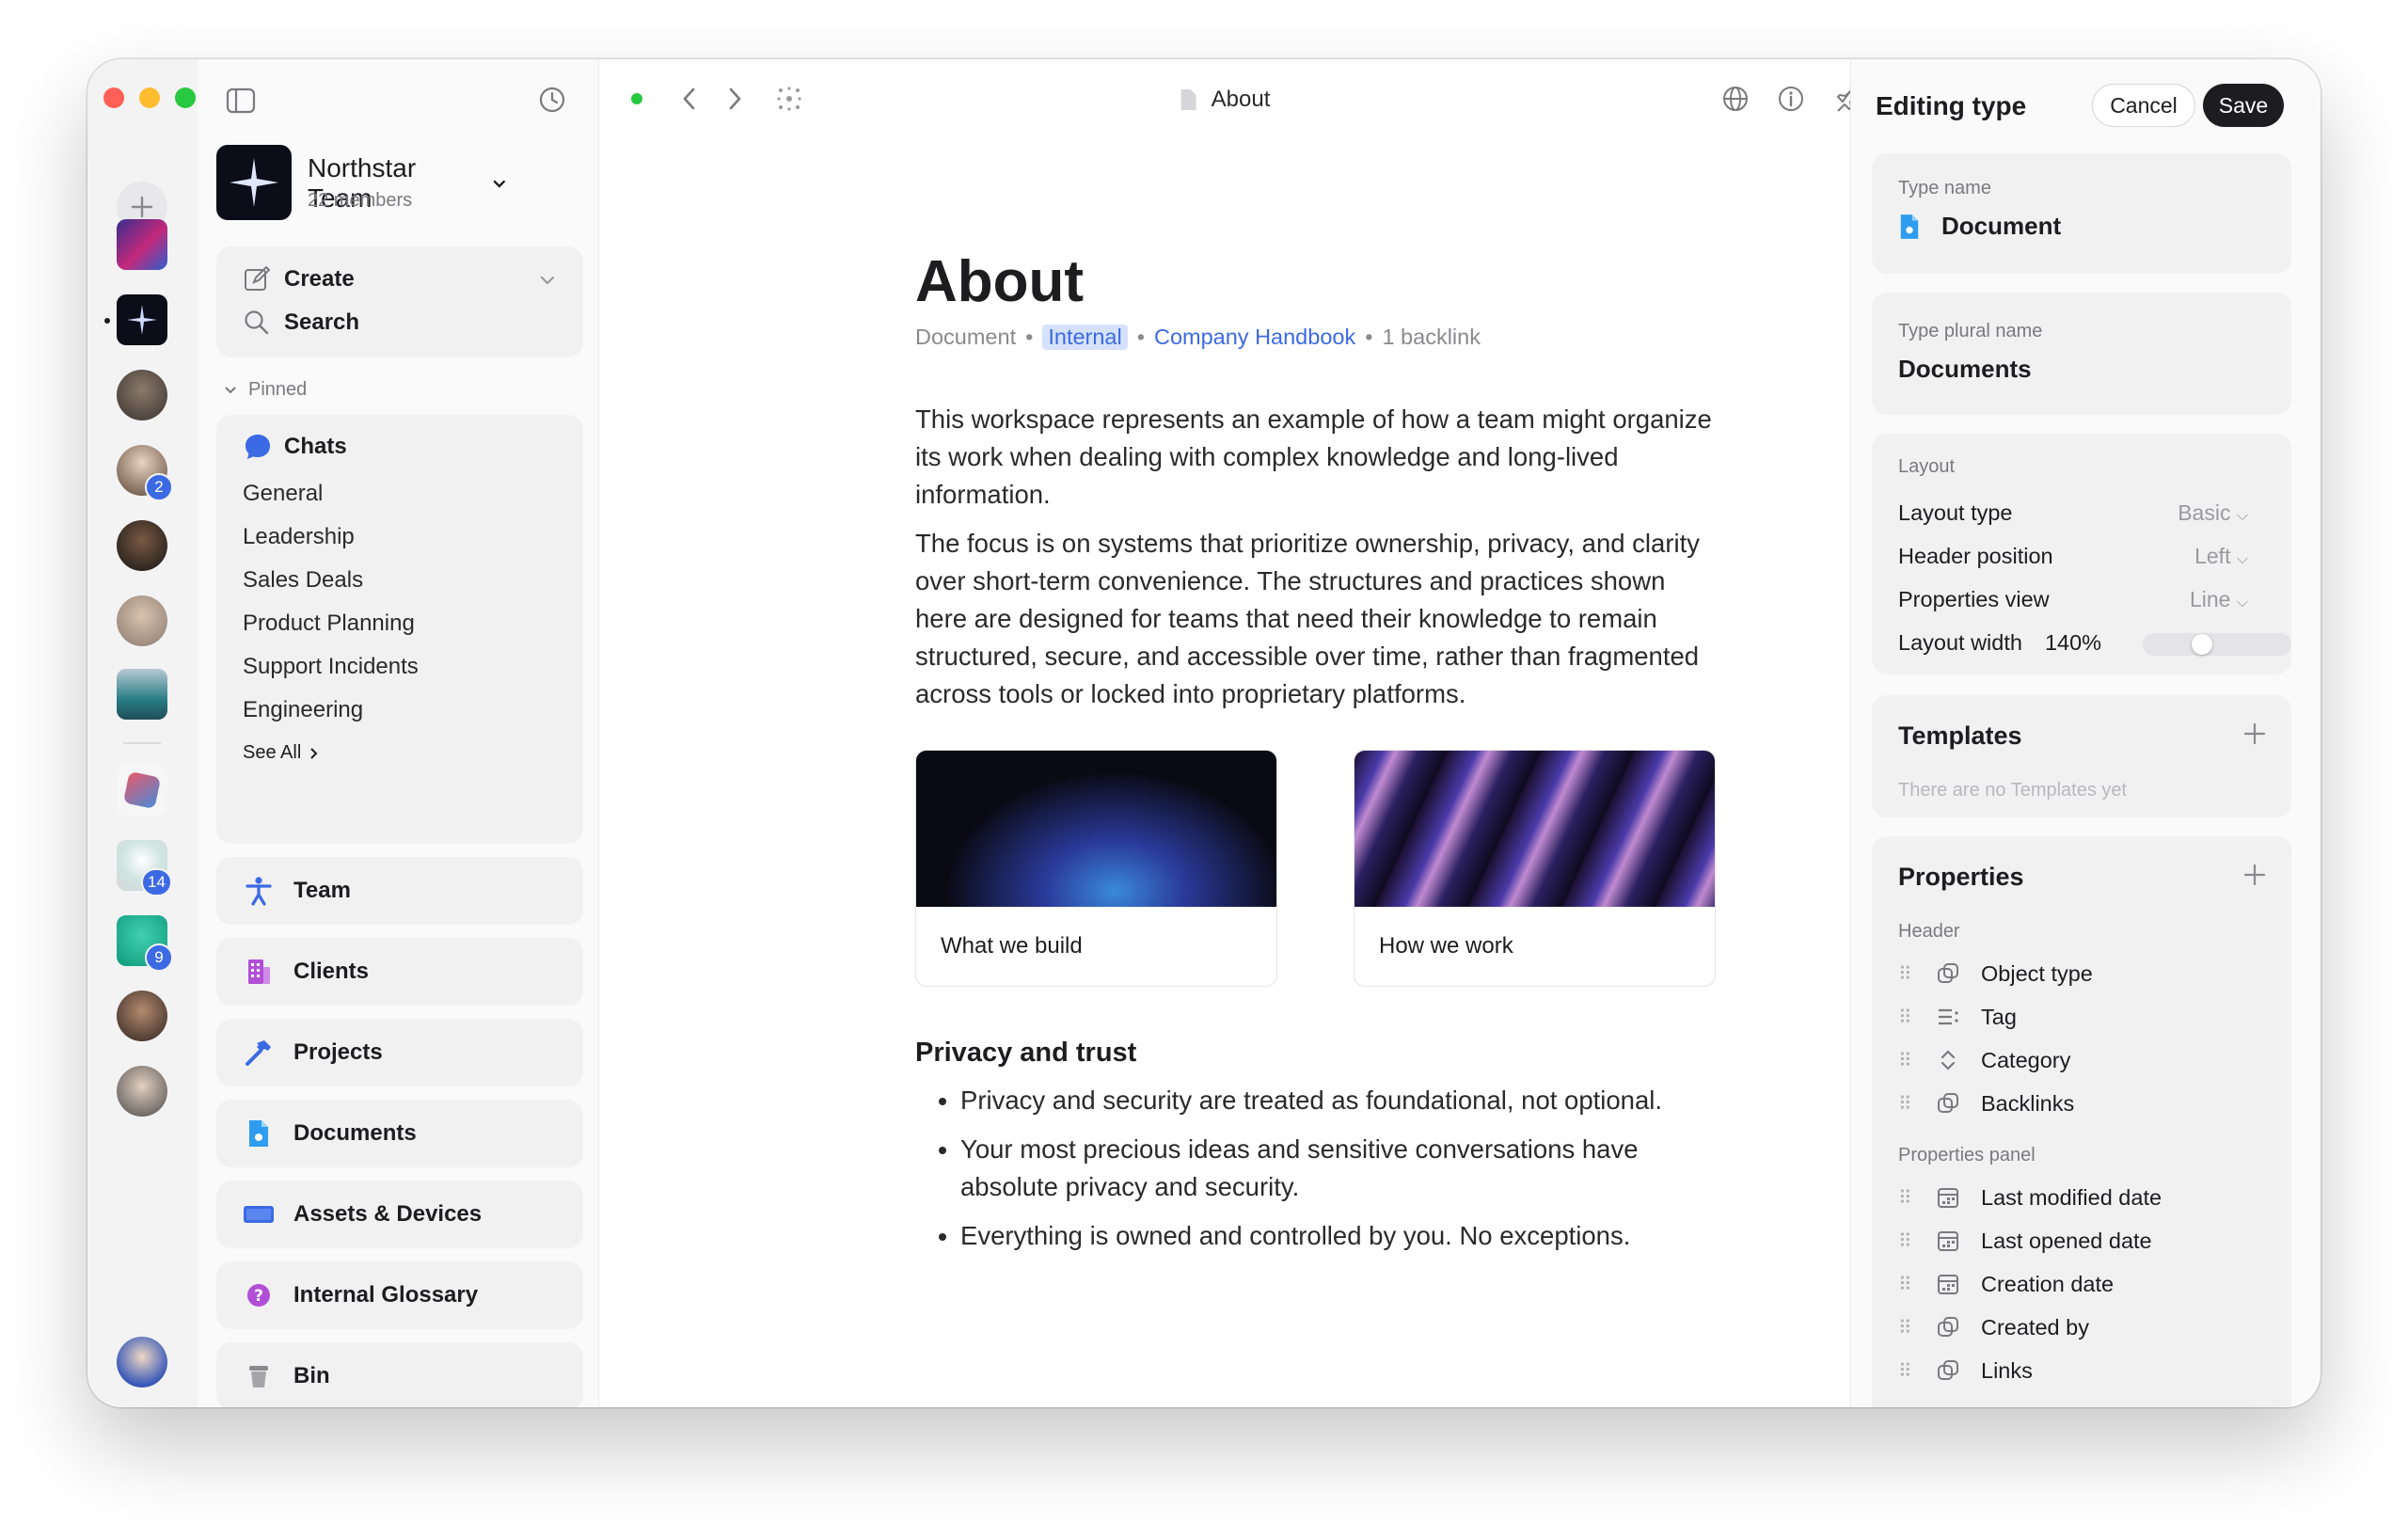  Describe the element at coordinates (399, 1374) in the screenshot. I see `nav-card-bin: Bin` at that location.